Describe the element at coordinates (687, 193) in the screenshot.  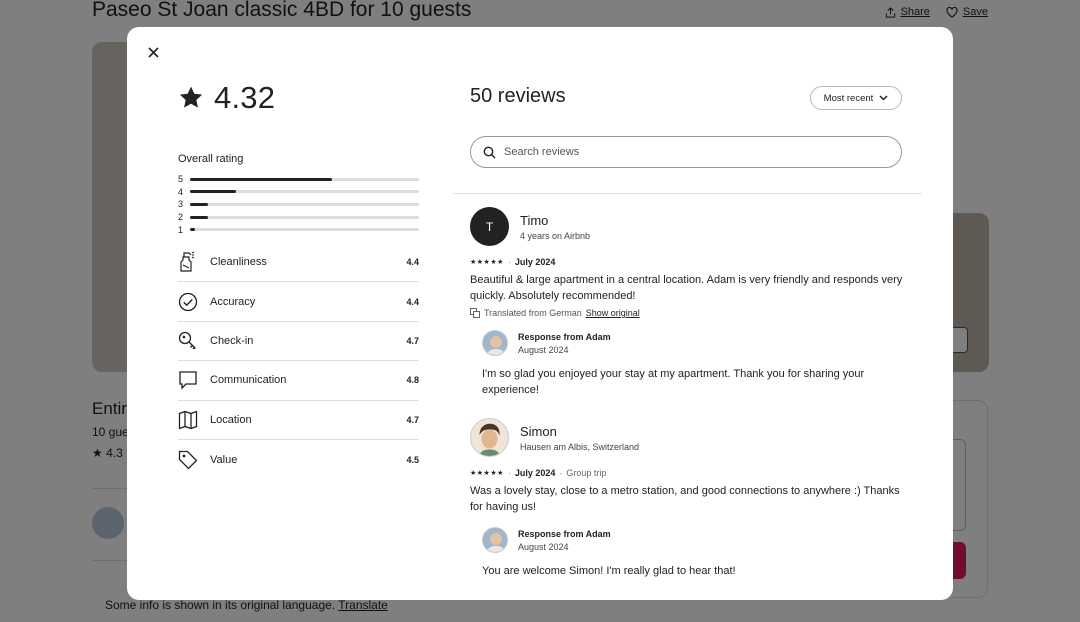
I see `divider` at that location.